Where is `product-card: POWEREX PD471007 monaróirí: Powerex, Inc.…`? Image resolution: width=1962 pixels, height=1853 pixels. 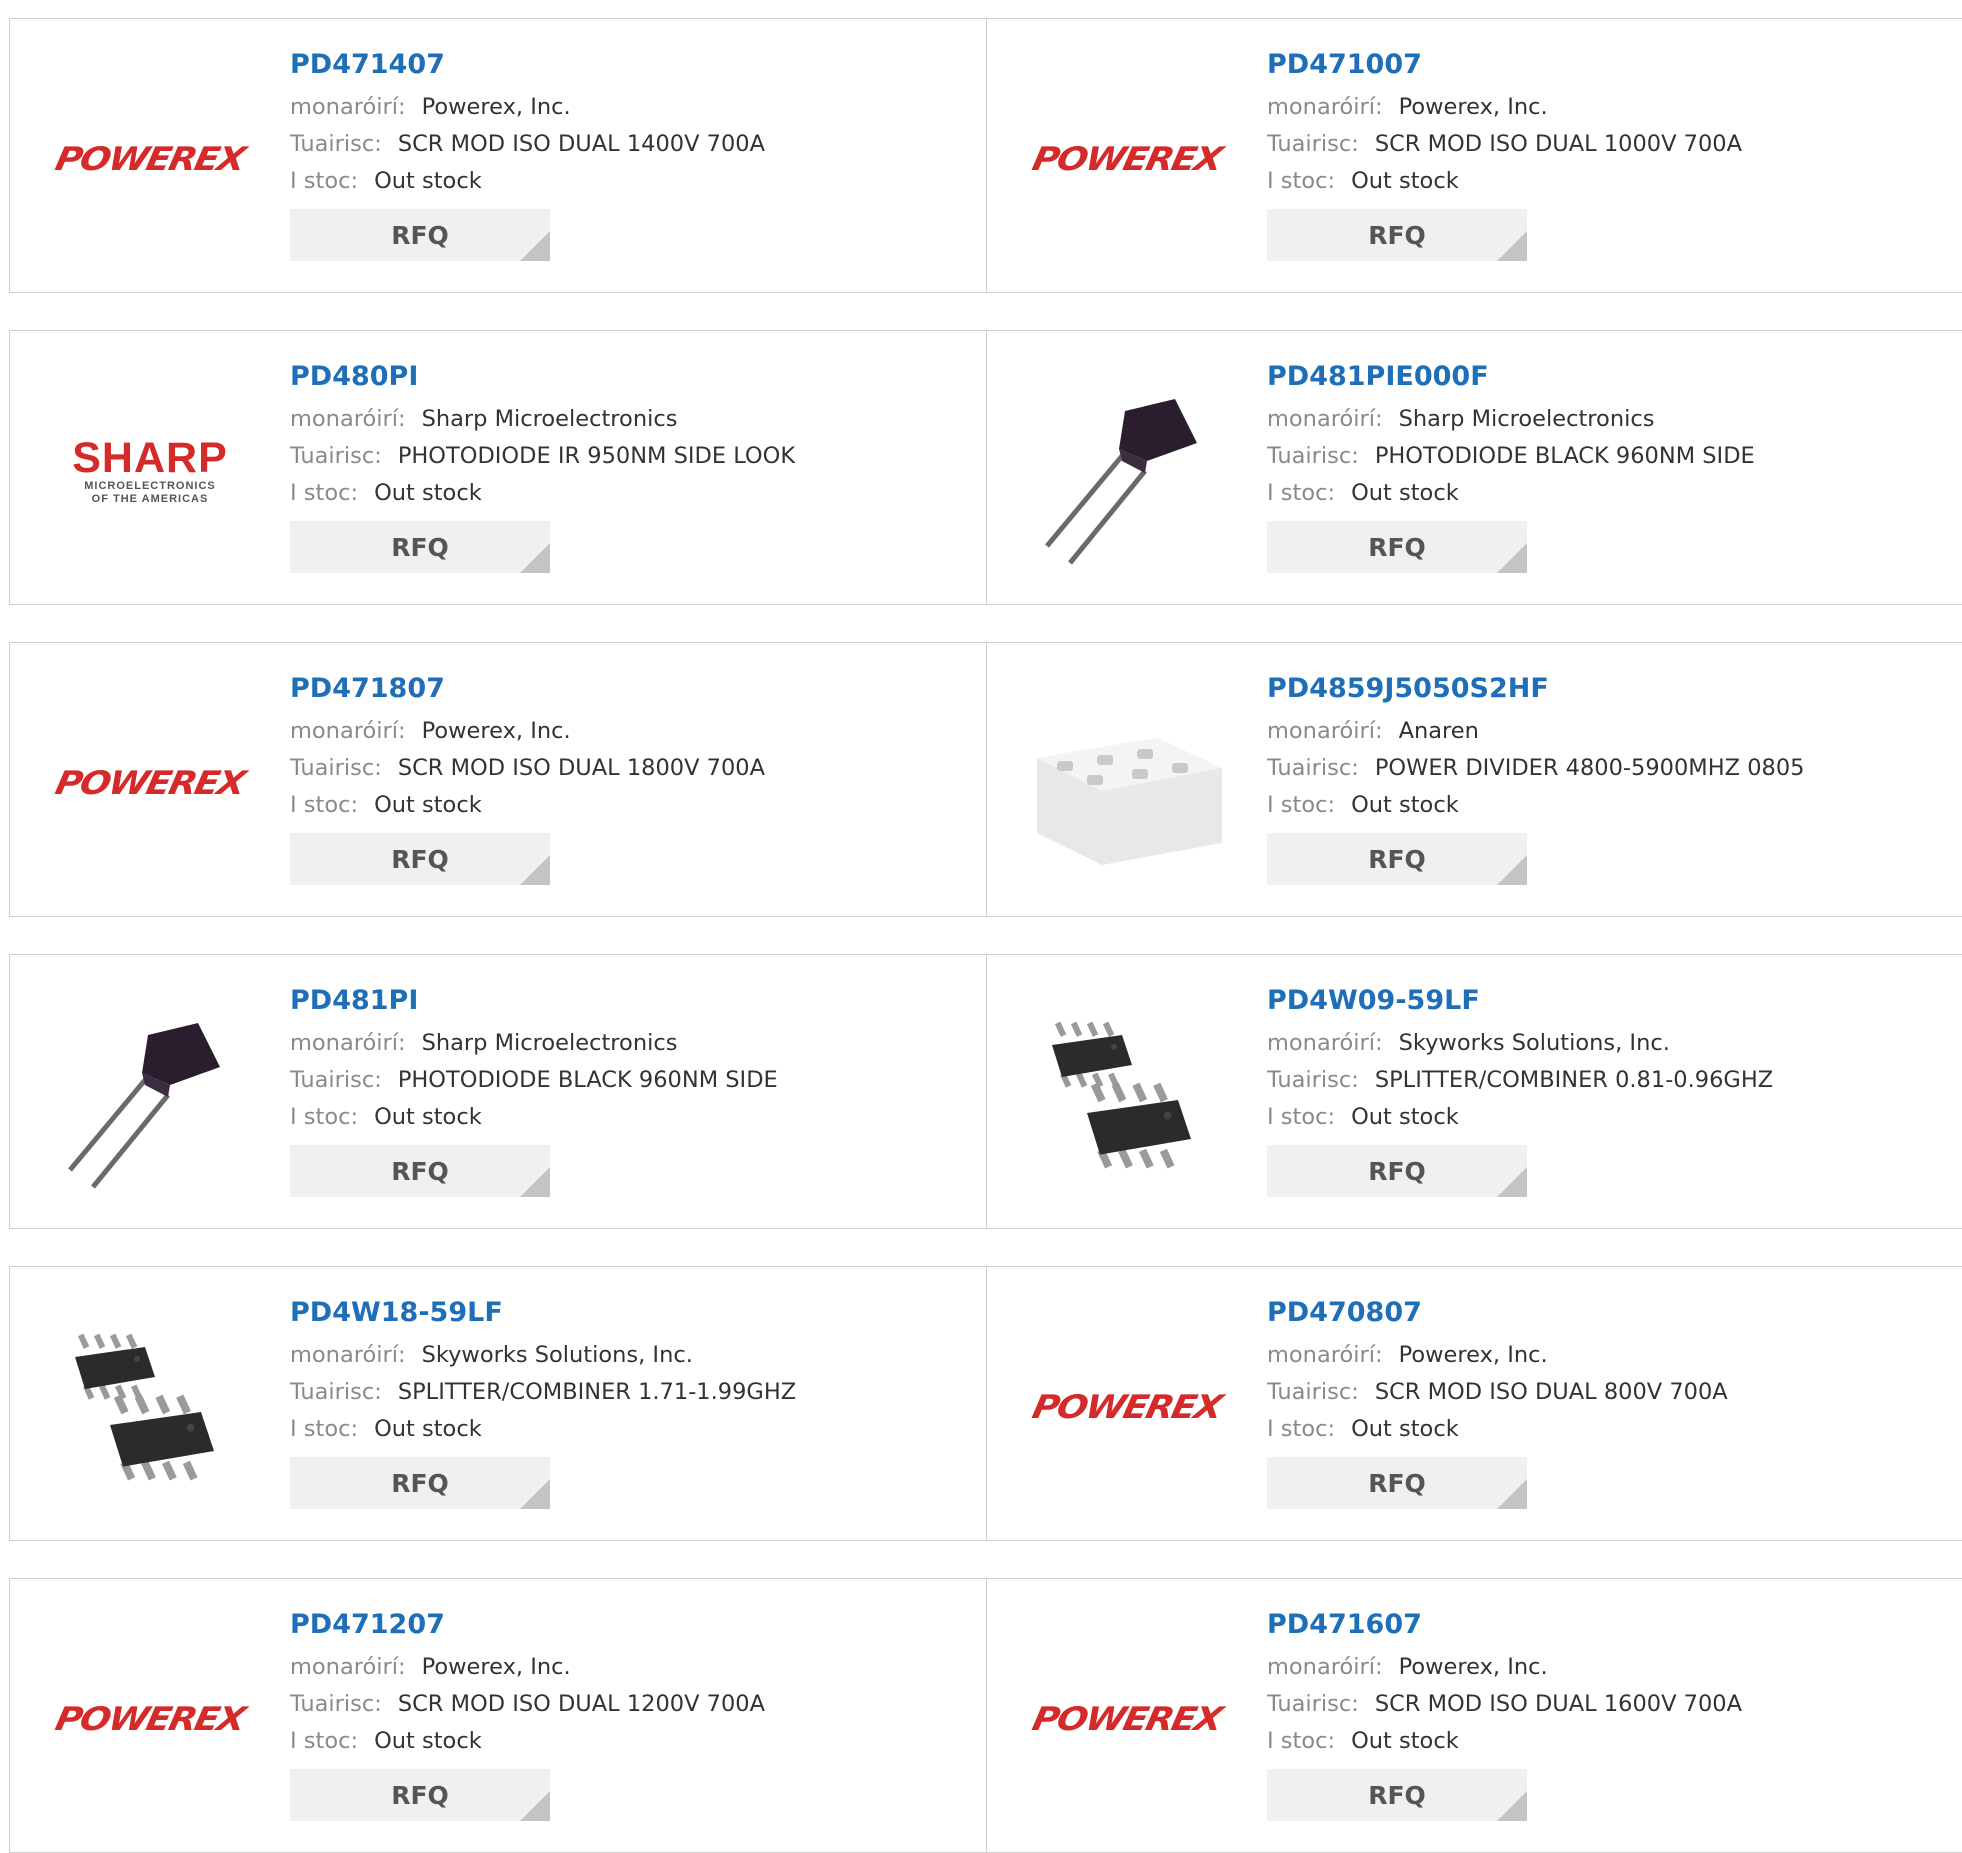
product-card: POWEREX PD471007 monaróirí: Powerex, Inc.… is located at coordinates (1474, 155).